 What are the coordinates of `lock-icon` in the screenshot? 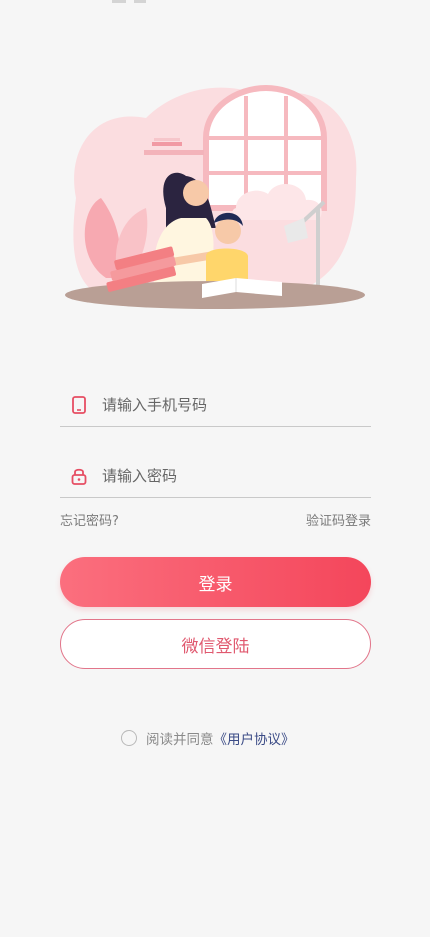 It's located at (79, 476).